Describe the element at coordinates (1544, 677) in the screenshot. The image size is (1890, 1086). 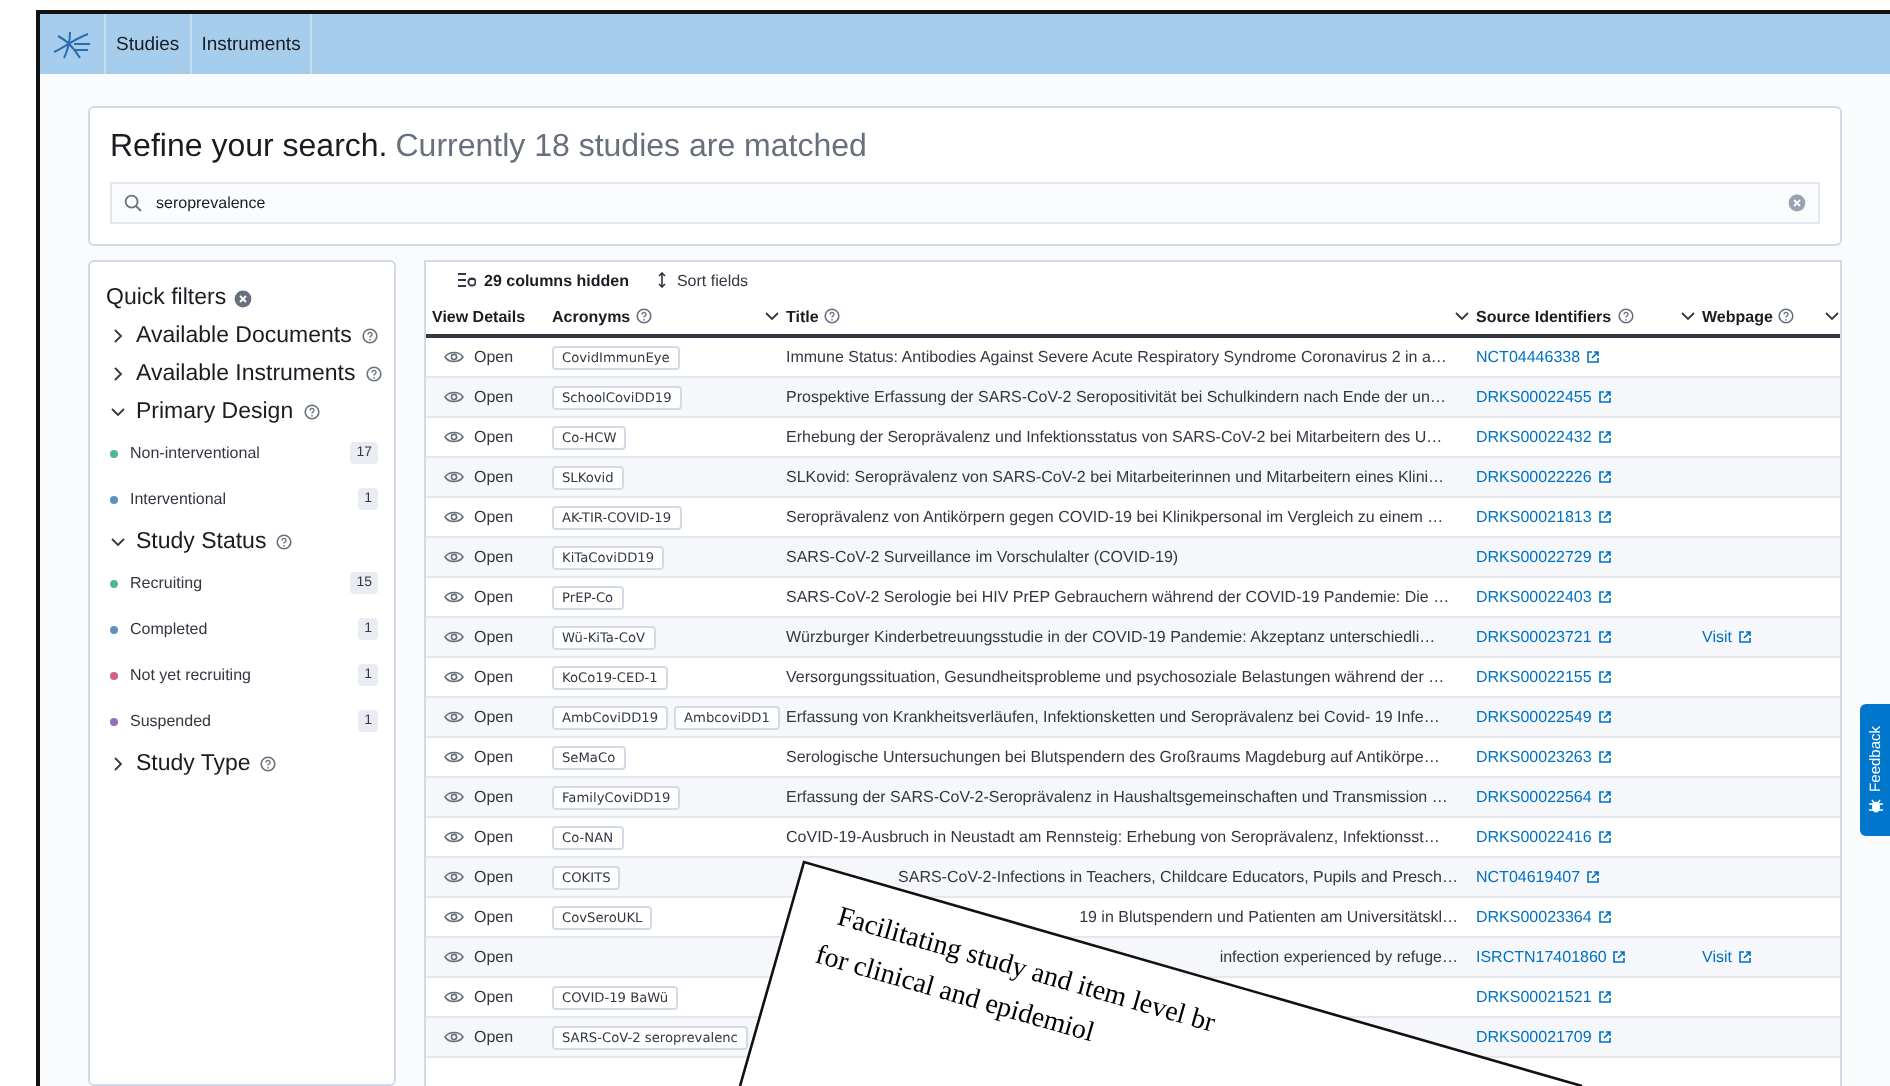
I see `source-id-link: DRKS00022155` at that location.